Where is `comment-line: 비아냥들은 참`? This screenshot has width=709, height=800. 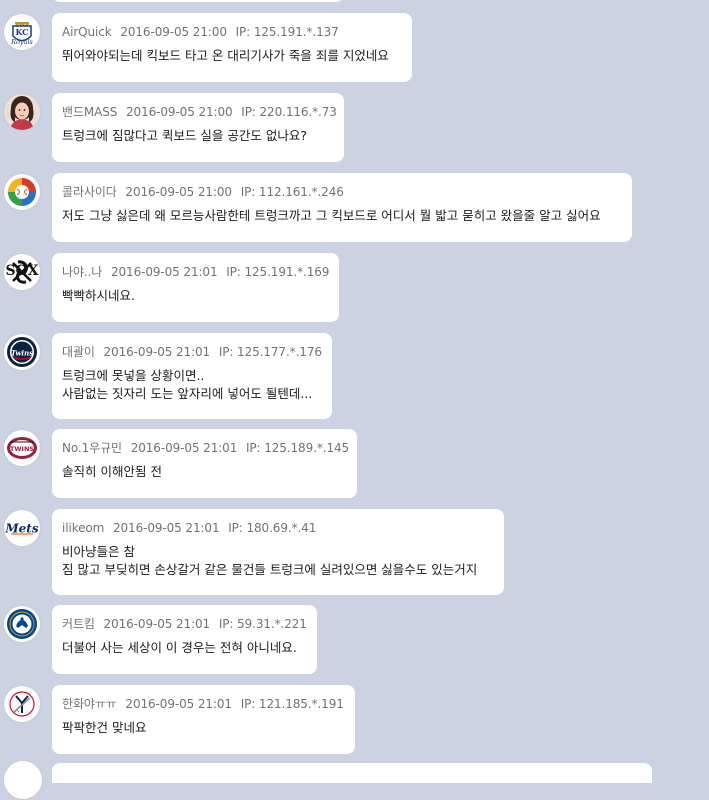
comment-line: 비아냥들은 참 is located at coordinates (98, 551).